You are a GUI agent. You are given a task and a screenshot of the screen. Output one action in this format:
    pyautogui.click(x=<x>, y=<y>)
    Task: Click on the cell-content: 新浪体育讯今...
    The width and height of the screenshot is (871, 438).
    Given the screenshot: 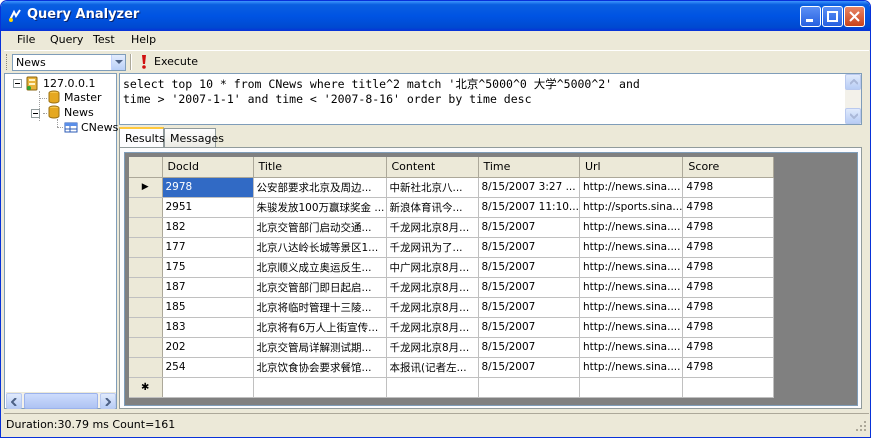 What is the action you would take?
    pyautogui.click(x=432, y=207)
    